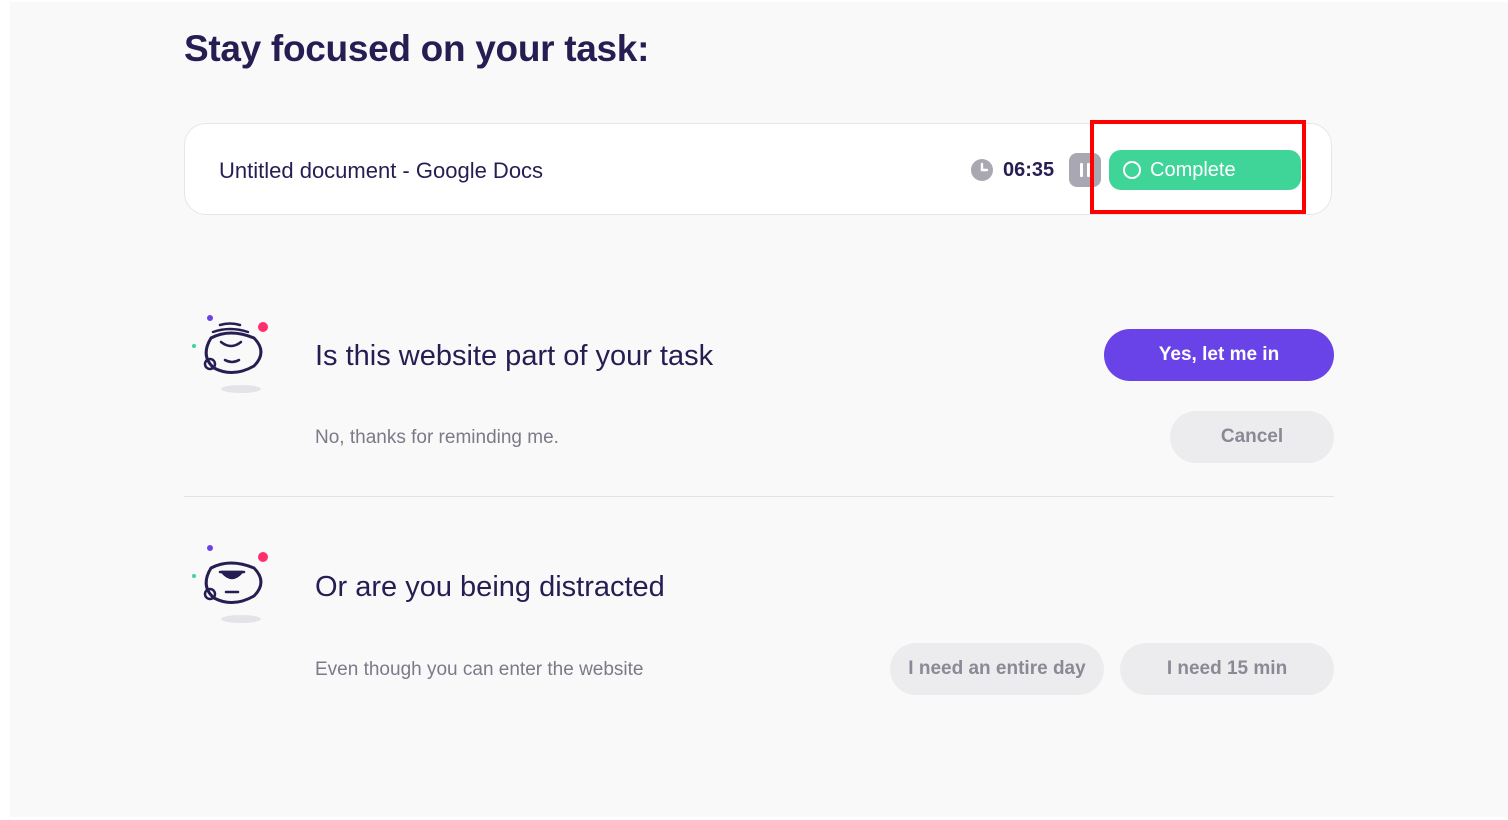  Describe the element at coordinates (1029, 170) in the screenshot. I see `task-timer: 06:35` at that location.